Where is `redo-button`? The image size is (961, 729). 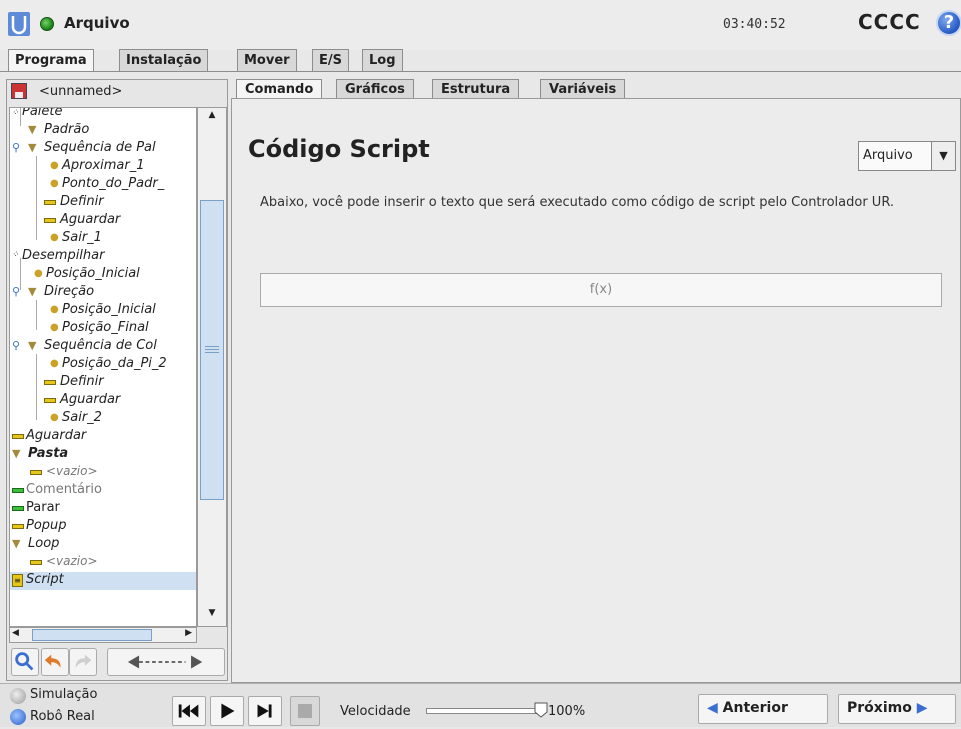 redo-button is located at coordinates (83, 662).